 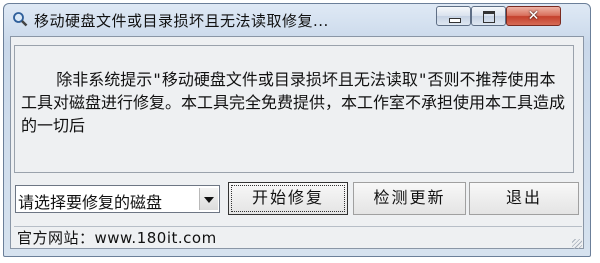 I want to click on check-update-button: 检测更新, so click(x=409, y=198).